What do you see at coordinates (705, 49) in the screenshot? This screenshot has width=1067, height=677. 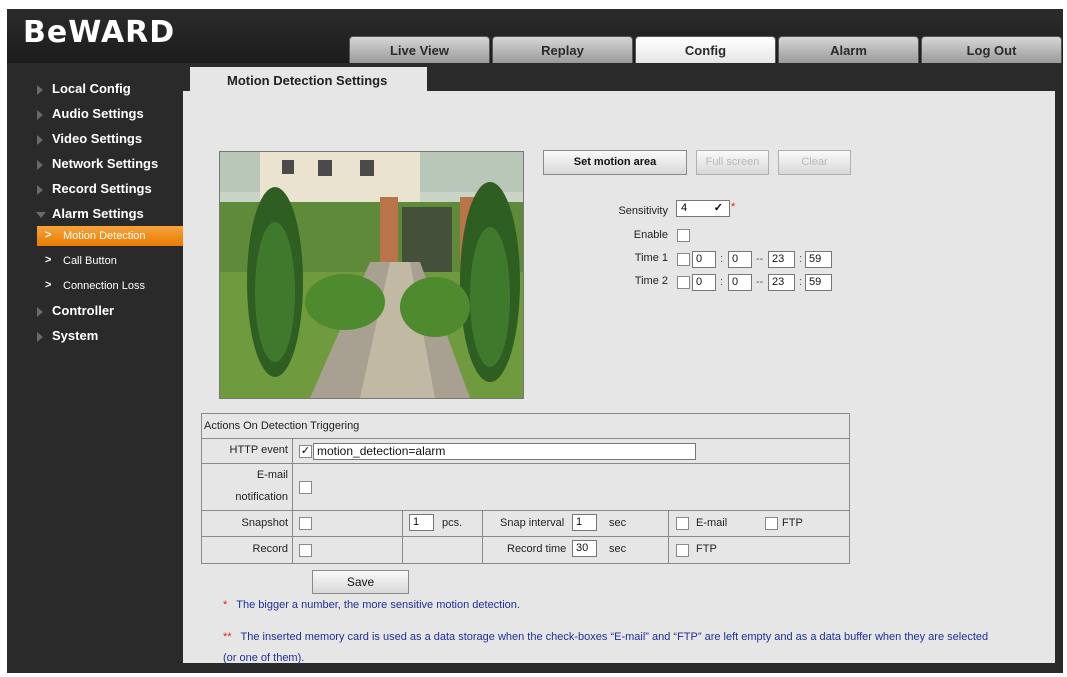 I see `tab-config: Config` at bounding box center [705, 49].